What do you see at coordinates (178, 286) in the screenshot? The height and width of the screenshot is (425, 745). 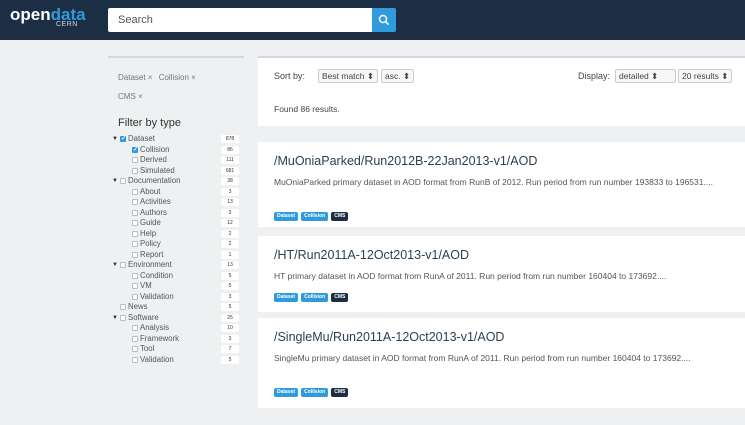 I see `facet-item-vm: VM 5` at bounding box center [178, 286].